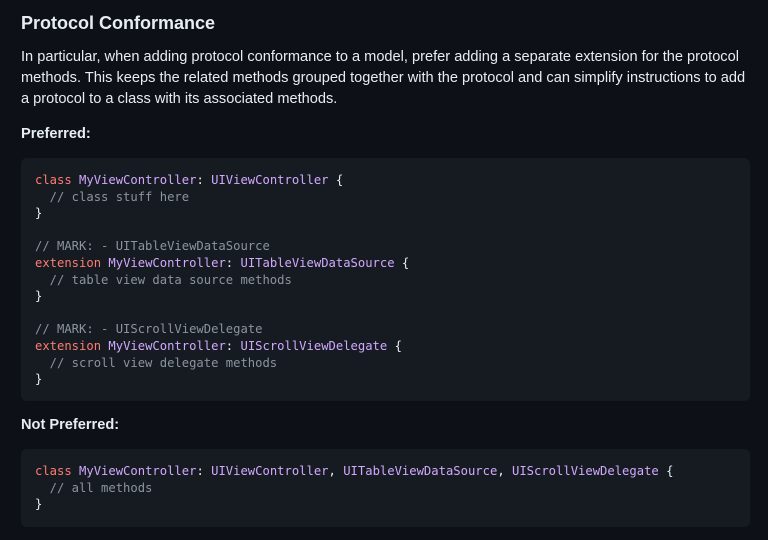 The width and height of the screenshot is (768, 540). Describe the element at coordinates (70, 425) in the screenshot. I see `not-preferred-label: Not Preferred:` at that location.